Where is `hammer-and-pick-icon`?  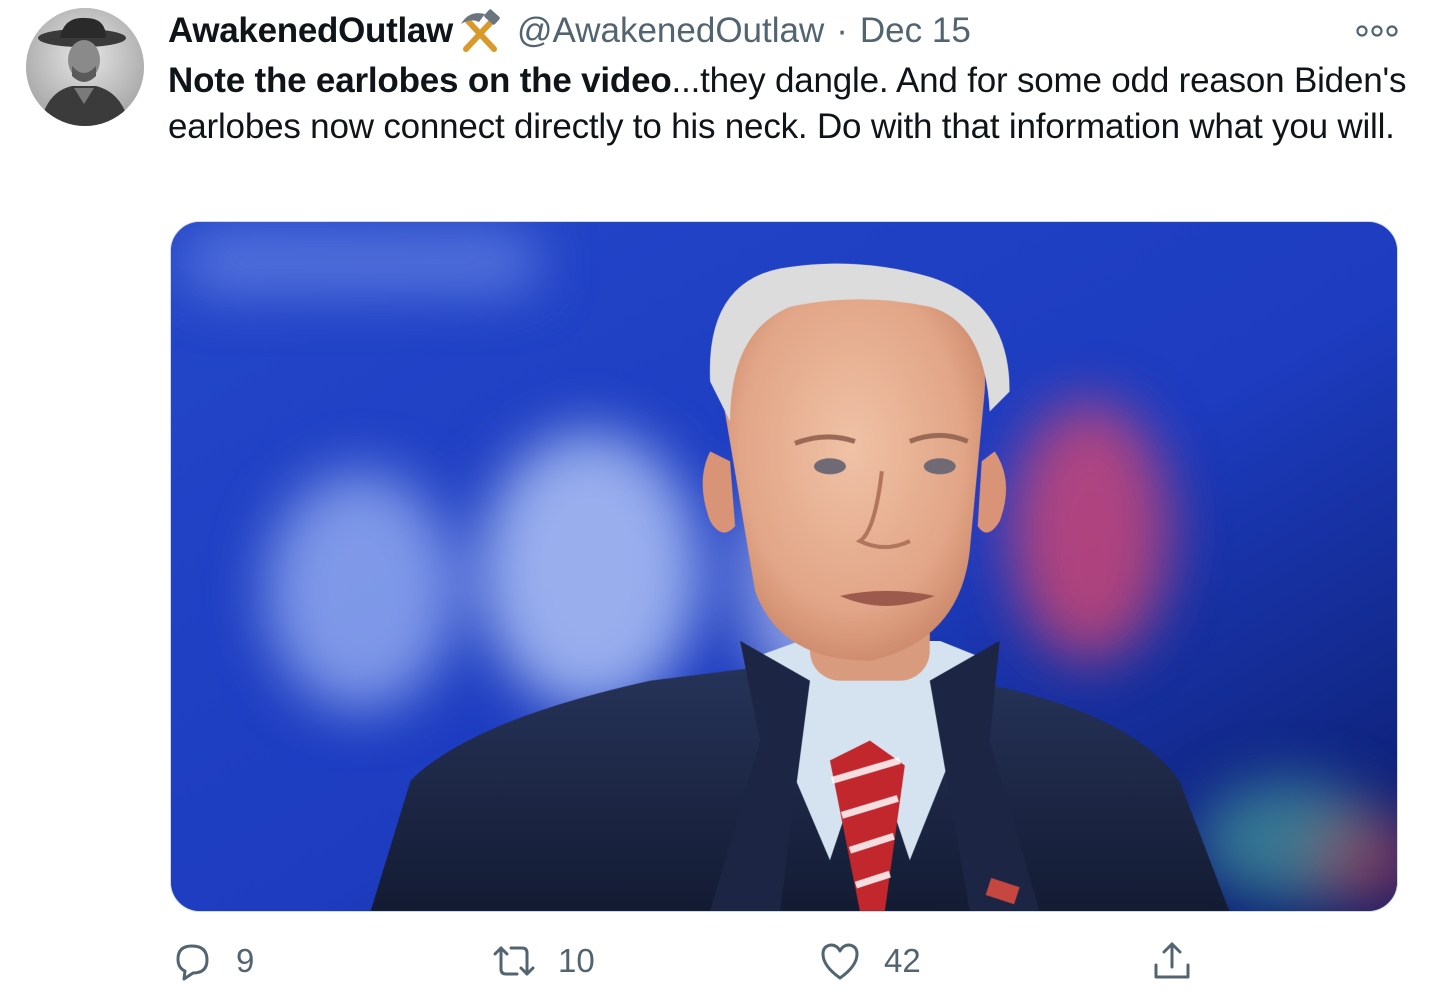 hammer-and-pick-icon is located at coordinates (480, 31).